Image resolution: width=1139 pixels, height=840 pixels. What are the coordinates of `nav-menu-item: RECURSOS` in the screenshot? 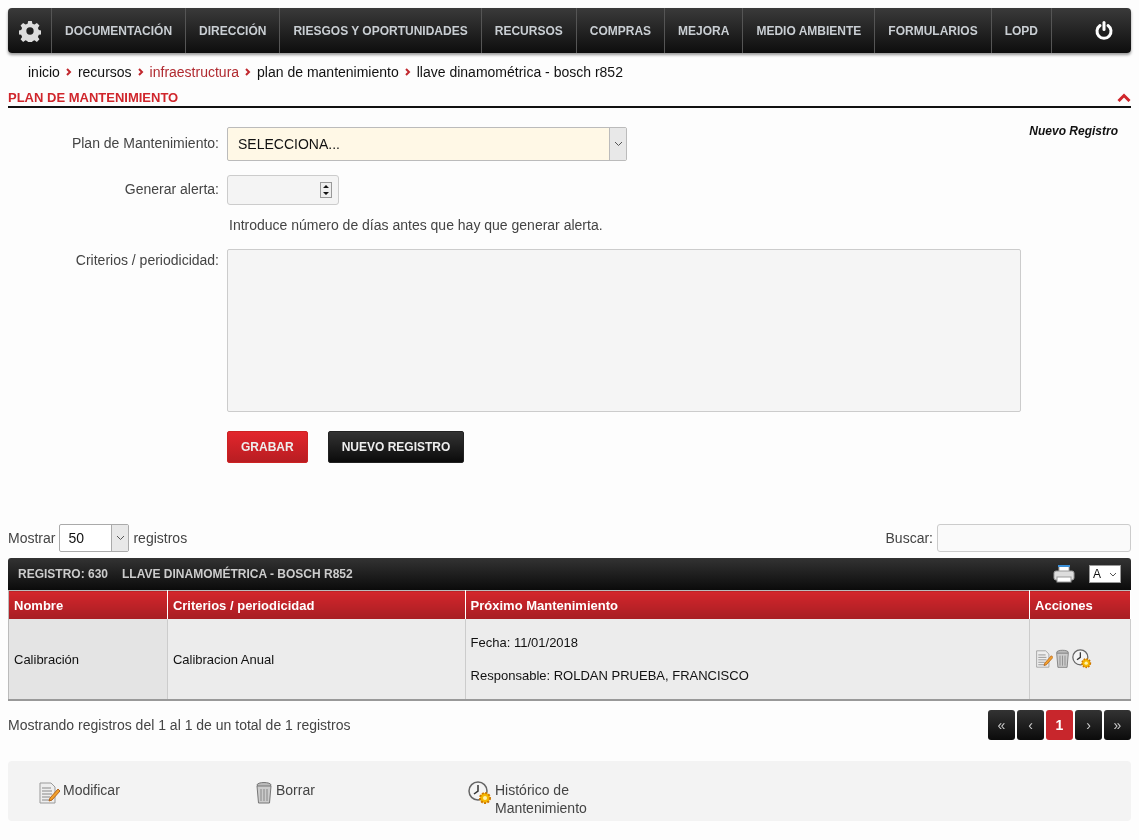 It's located at (529, 30).